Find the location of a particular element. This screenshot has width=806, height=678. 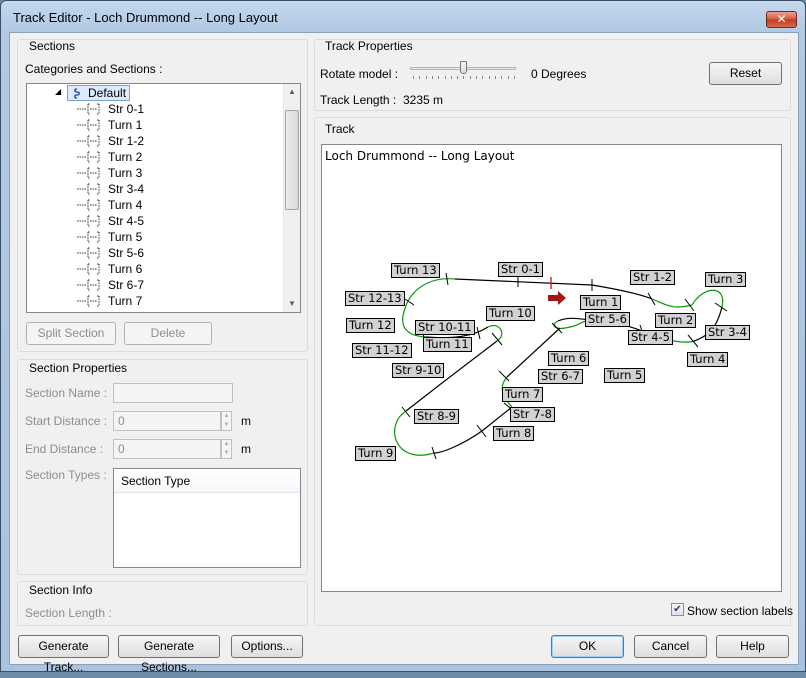

track-properties-header: Track Properties is located at coordinates (369, 46).